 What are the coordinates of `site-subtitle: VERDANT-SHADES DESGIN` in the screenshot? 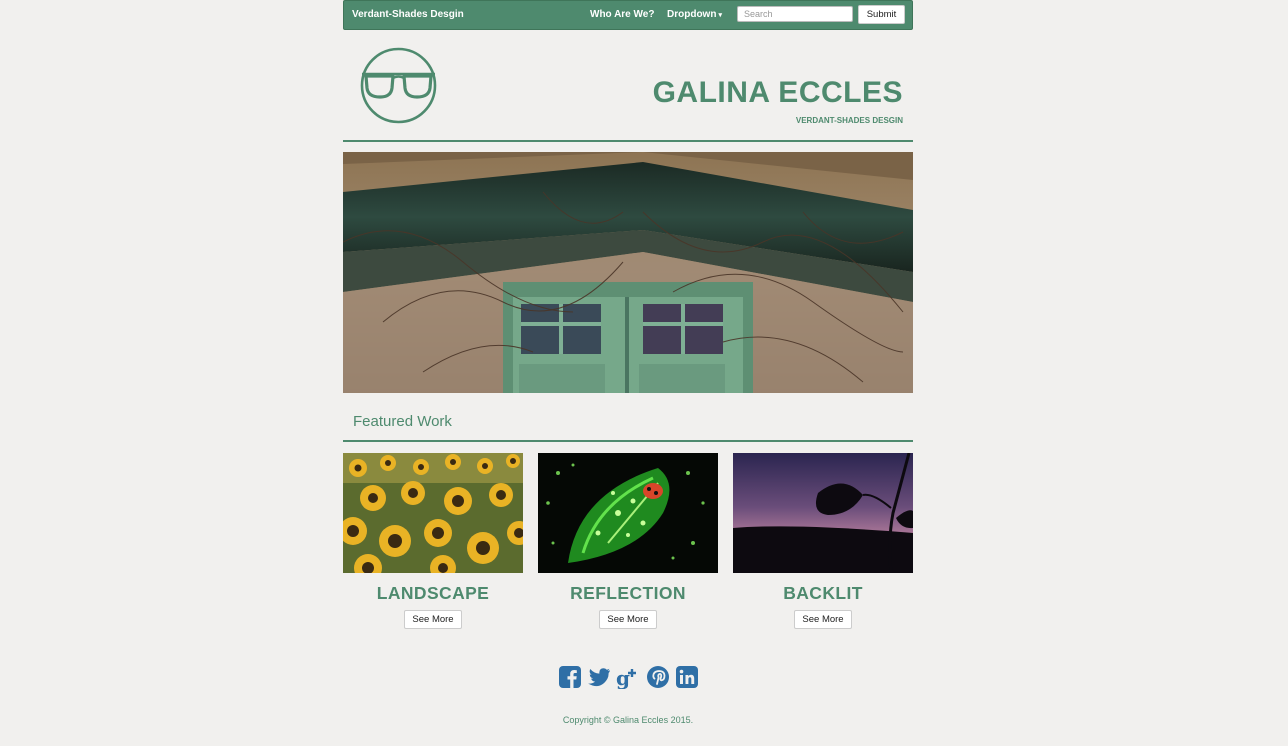 It's located at (849, 120).